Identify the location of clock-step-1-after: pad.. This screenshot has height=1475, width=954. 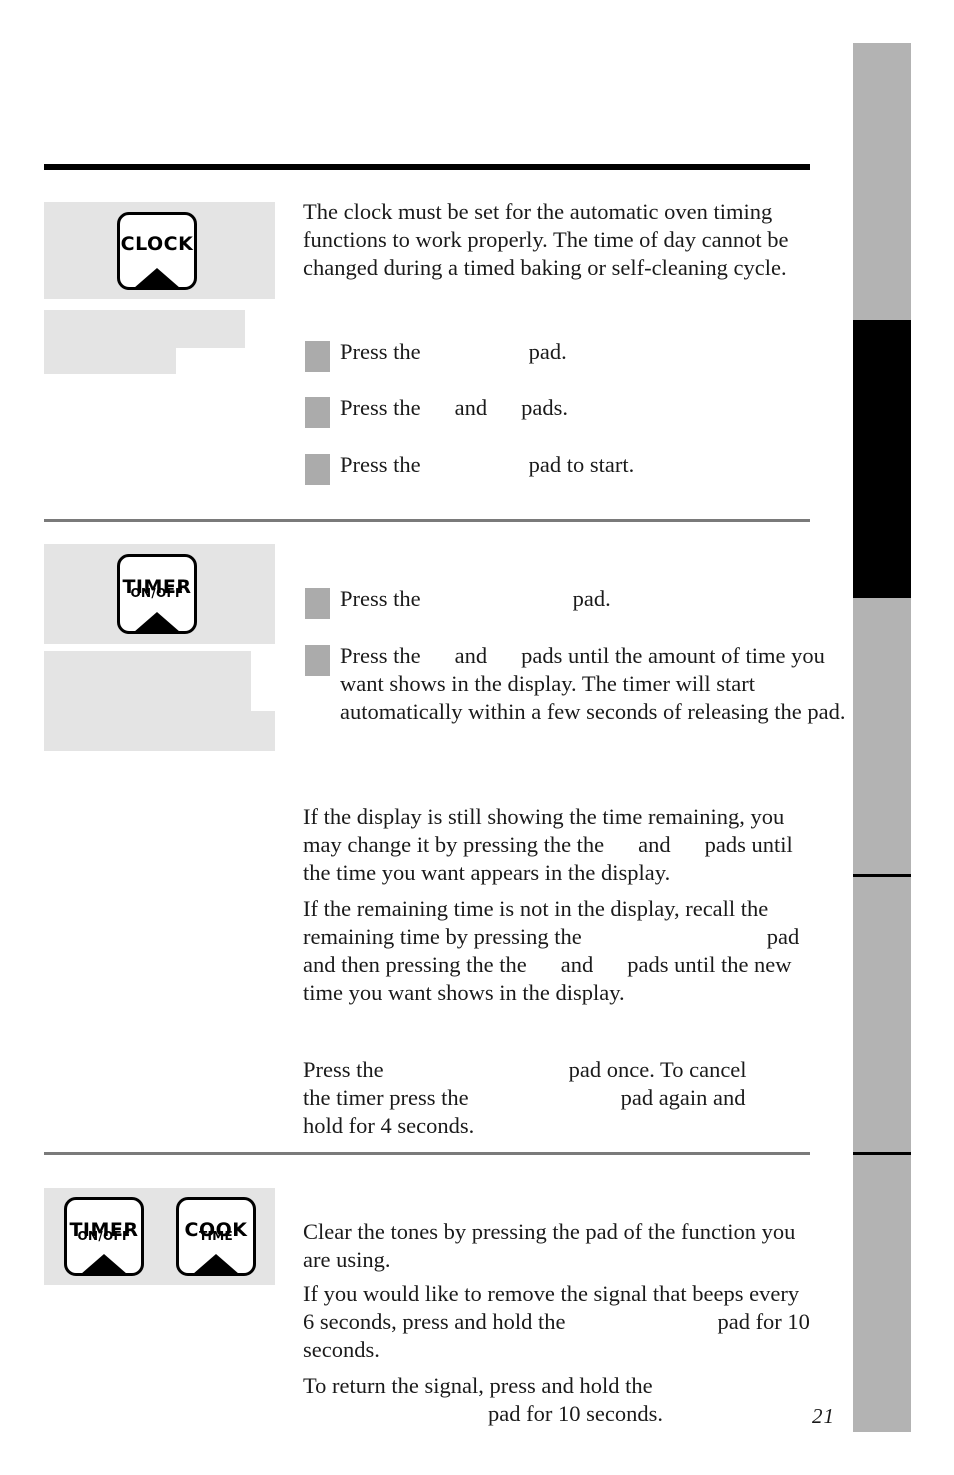
(547, 351).